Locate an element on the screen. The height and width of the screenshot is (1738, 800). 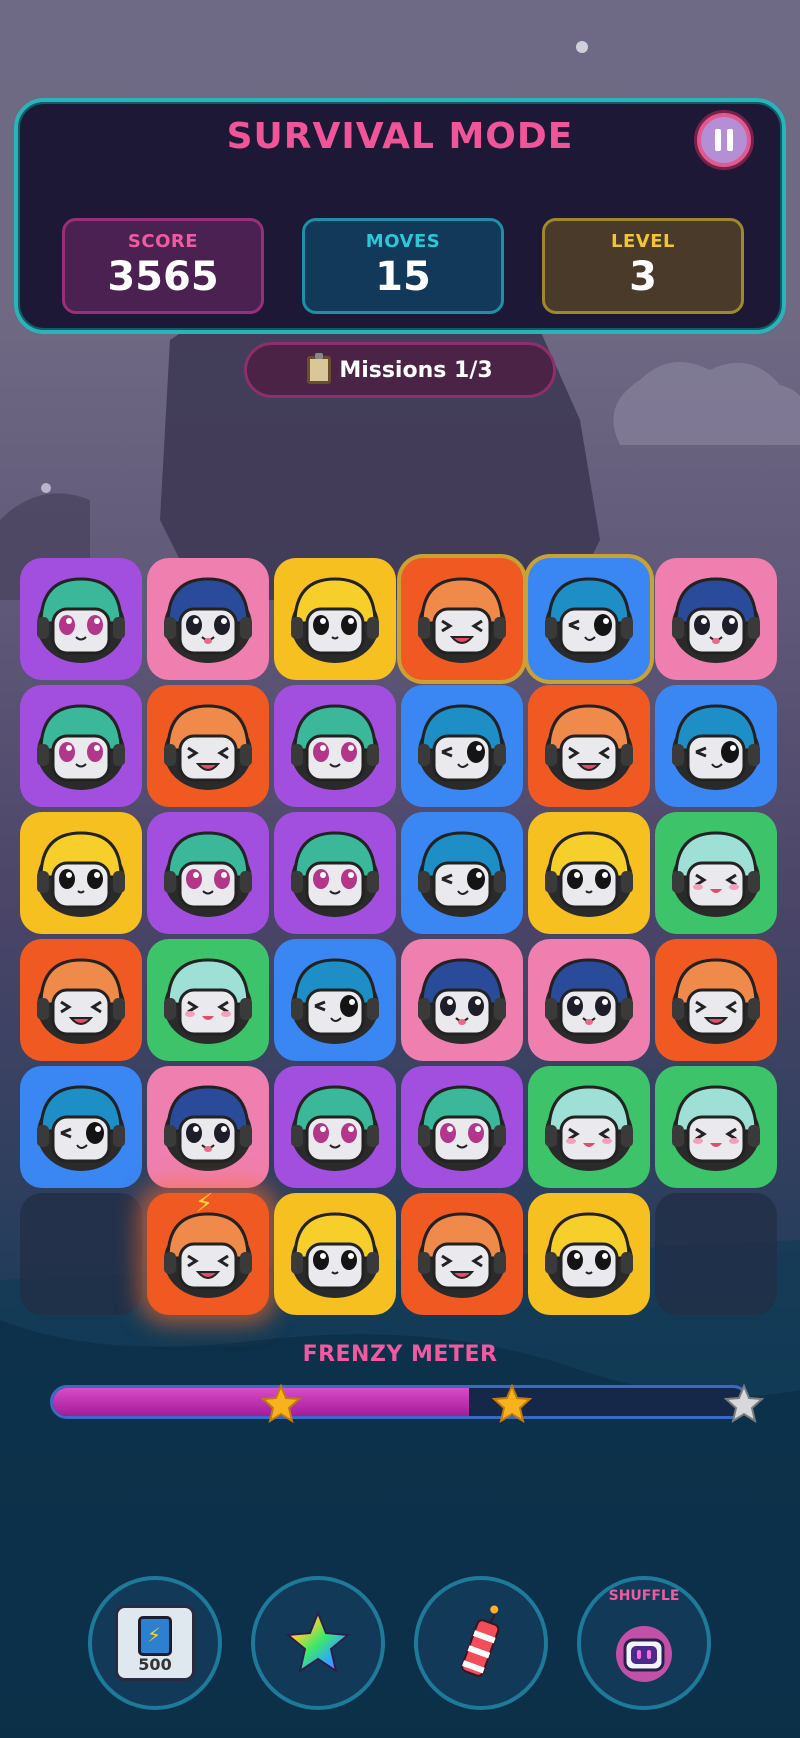
rainbow-star-icon is located at coordinates (318, 1642).